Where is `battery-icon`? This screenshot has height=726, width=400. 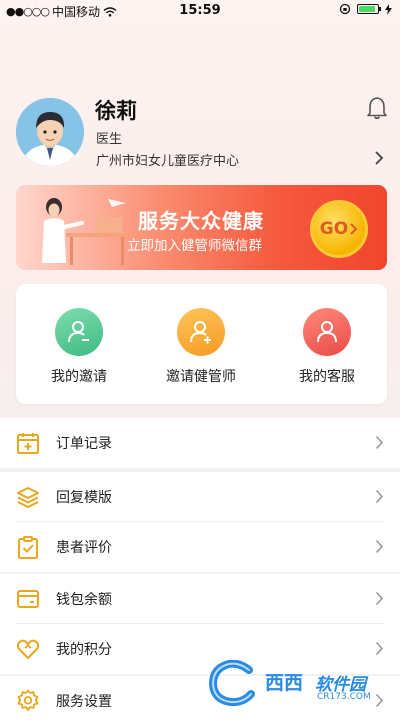 battery-icon is located at coordinates (369, 9).